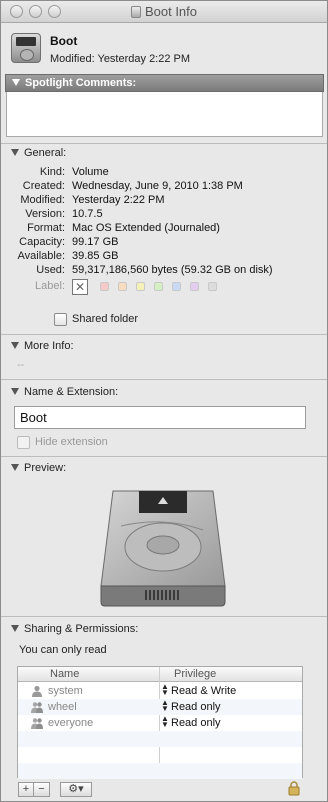  I want to click on user-icon, so click(37, 691).